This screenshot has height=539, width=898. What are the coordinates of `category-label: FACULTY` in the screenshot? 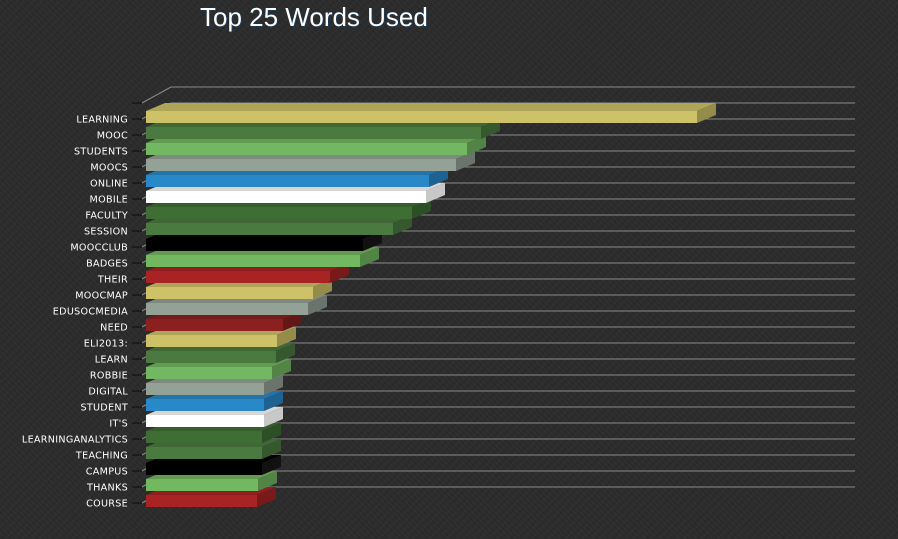 It's located at (106, 216).